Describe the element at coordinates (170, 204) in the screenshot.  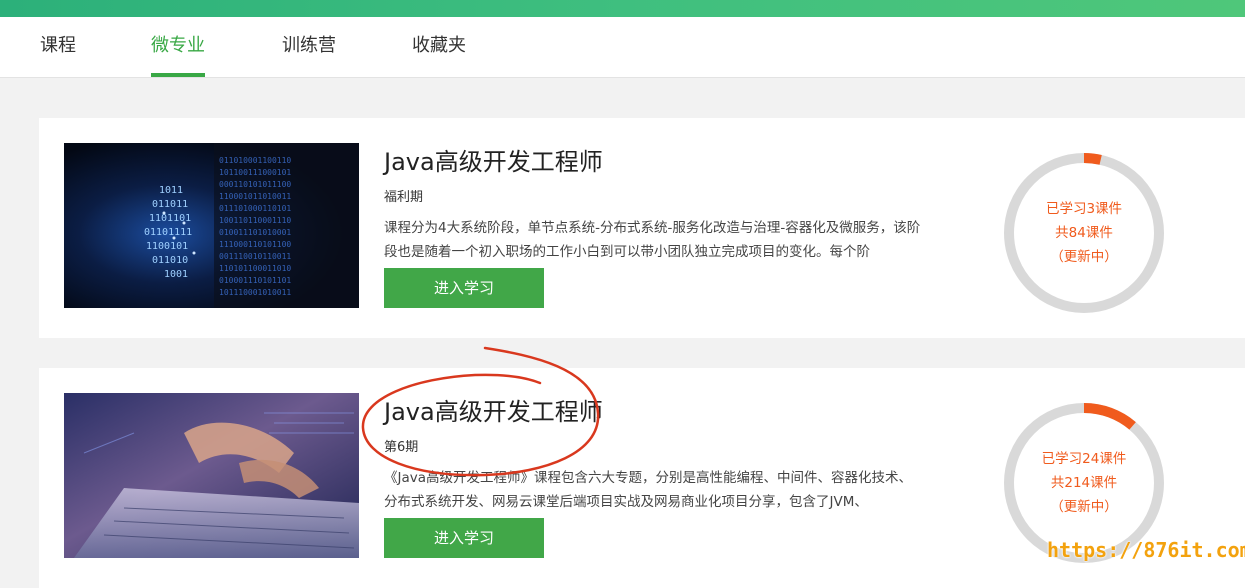
I see `svg-text: 011011` at that location.